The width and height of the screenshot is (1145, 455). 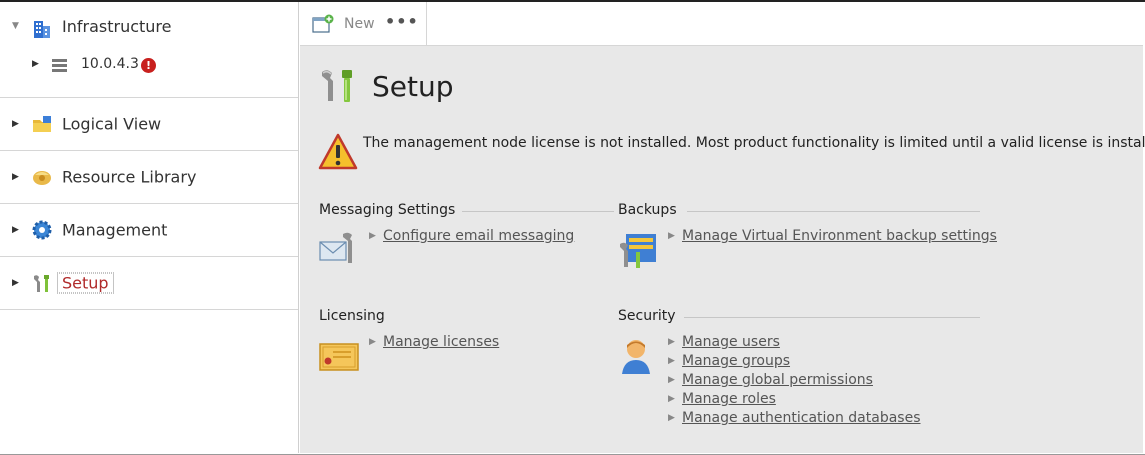 What do you see at coordinates (636, 357) in the screenshot?
I see `user-security-icon` at bounding box center [636, 357].